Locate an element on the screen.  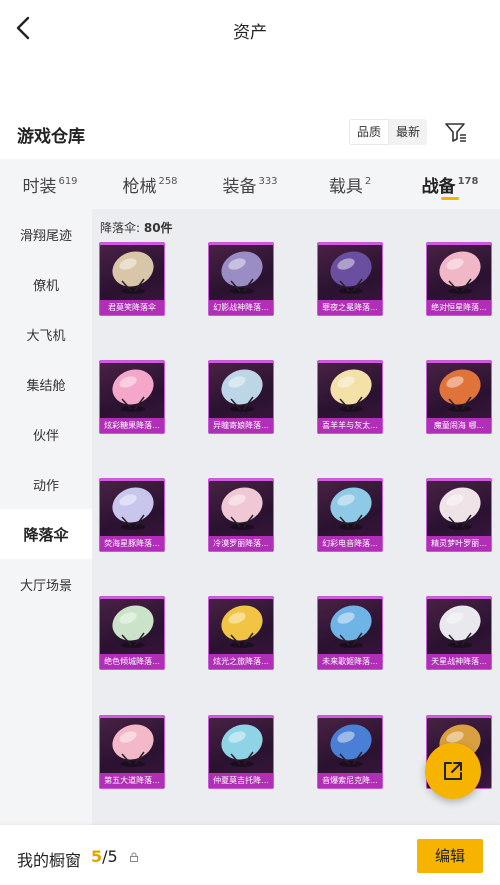
parachute-item: 君莫笑降落伞 is located at coordinates (132, 279).